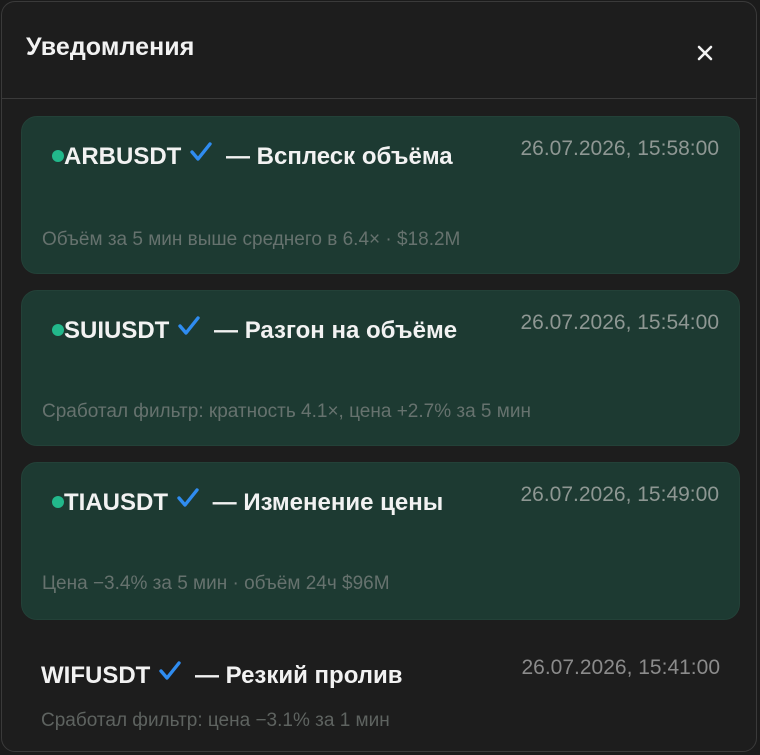 The width and height of the screenshot is (760, 755). What do you see at coordinates (351, 330) in the screenshot?
I see `event-label: Разгон на объёме` at bounding box center [351, 330].